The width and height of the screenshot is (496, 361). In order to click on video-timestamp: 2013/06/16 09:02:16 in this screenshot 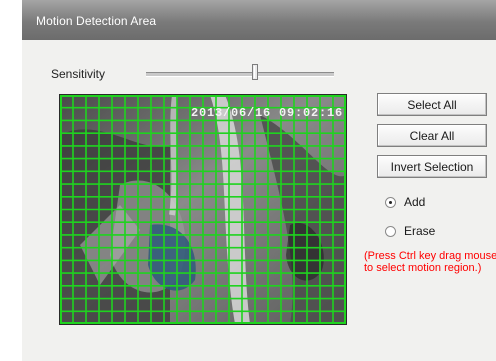, I will do `click(267, 113)`.